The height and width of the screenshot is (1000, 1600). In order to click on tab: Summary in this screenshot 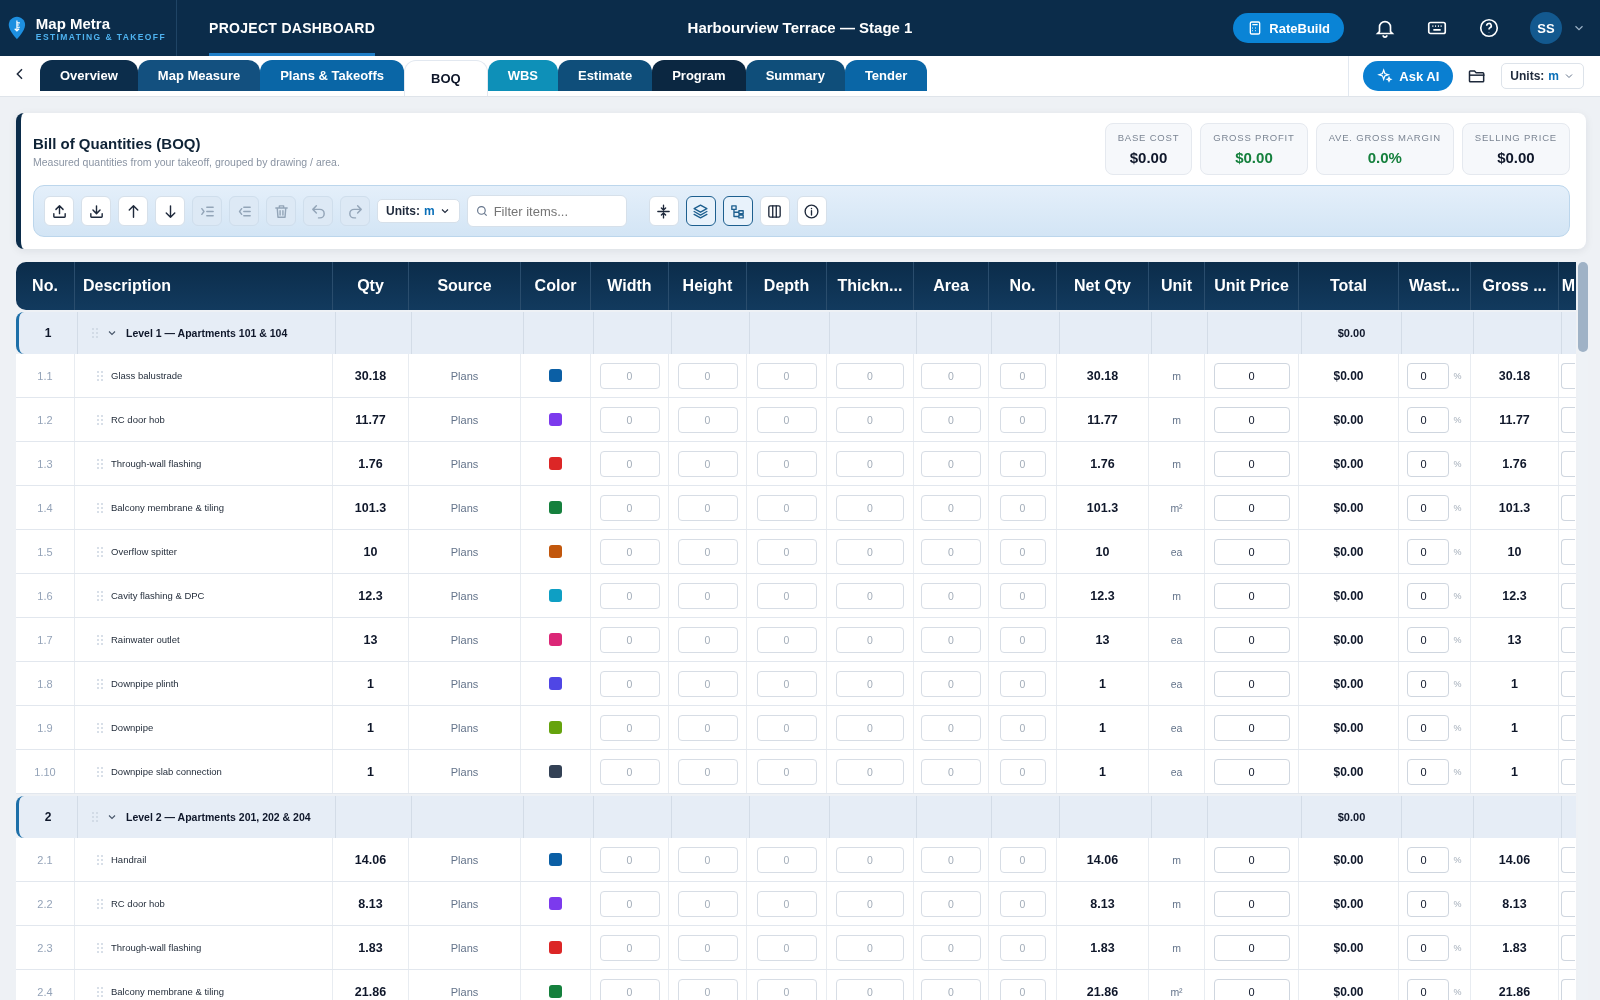, I will do `click(795, 75)`.